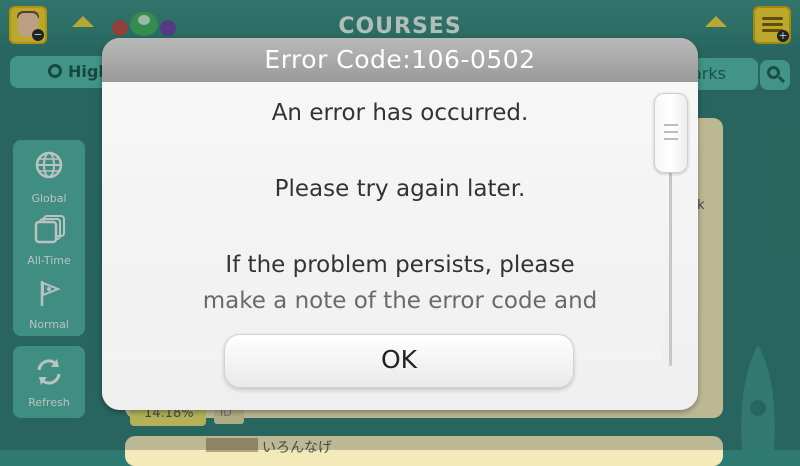 The height and width of the screenshot is (466, 800). Describe the element at coordinates (400, 265) in the screenshot. I see `error-message-line: If the problem persists, please` at that location.